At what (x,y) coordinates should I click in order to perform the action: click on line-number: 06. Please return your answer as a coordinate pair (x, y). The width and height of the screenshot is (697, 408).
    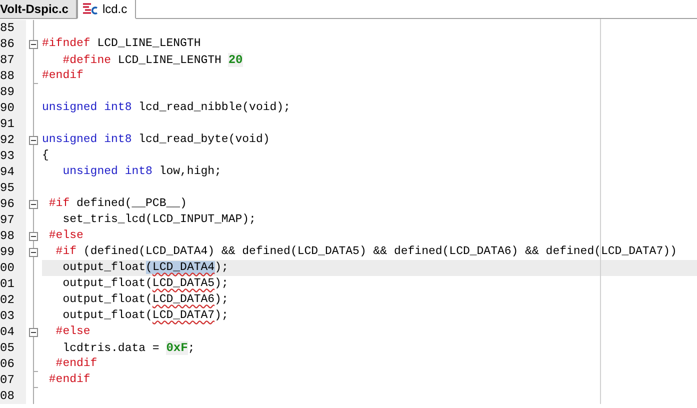
    Looking at the image, I should click on (13, 364).